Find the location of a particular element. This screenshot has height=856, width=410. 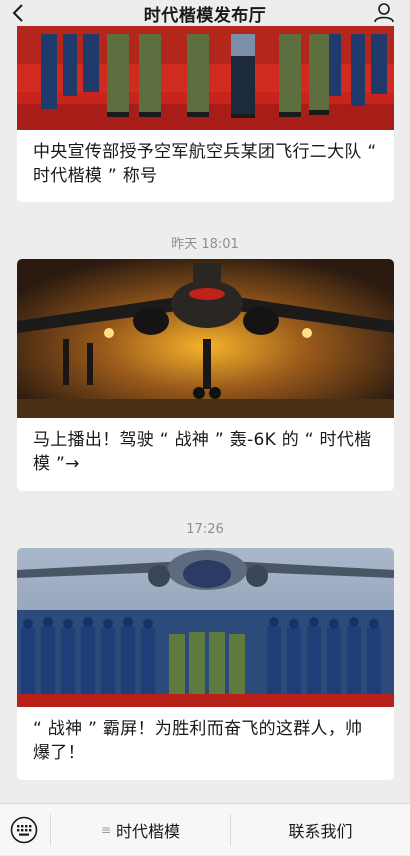

timestamp-1: 昨天 18:01 is located at coordinates (205, 244).